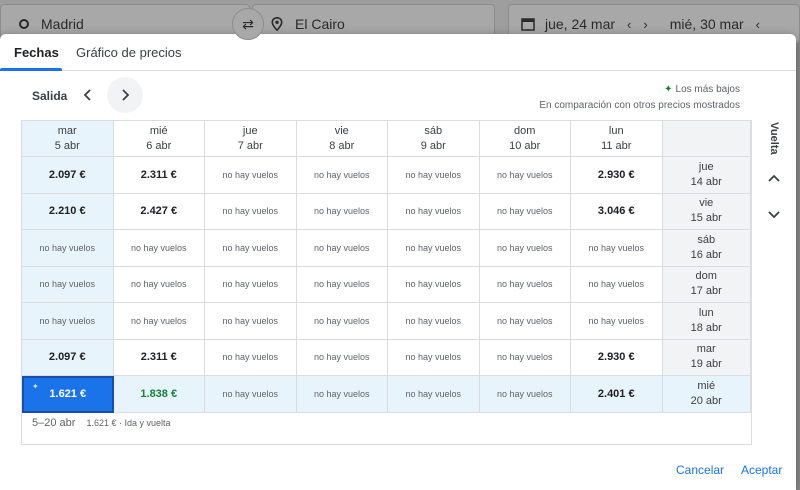 This screenshot has width=800, height=490. I want to click on sparkle-icon: ✦, so click(35, 386).